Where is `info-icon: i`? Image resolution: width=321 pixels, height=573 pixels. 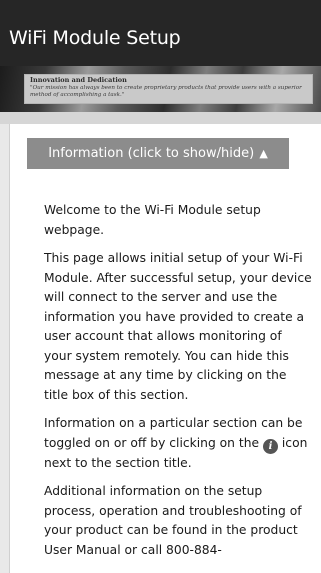 info-icon: i is located at coordinates (270, 446).